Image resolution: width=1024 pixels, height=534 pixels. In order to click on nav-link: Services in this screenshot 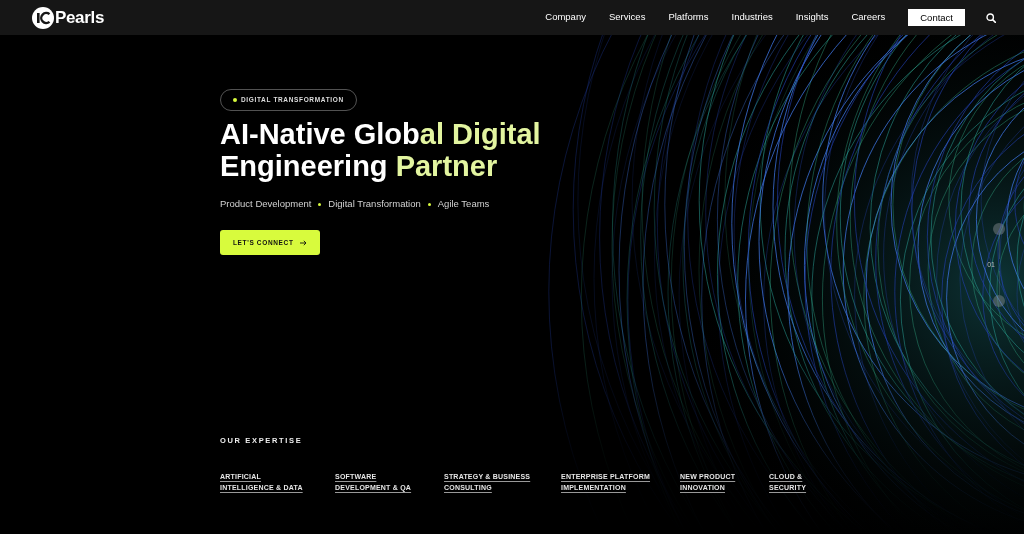, I will do `click(627, 17)`.